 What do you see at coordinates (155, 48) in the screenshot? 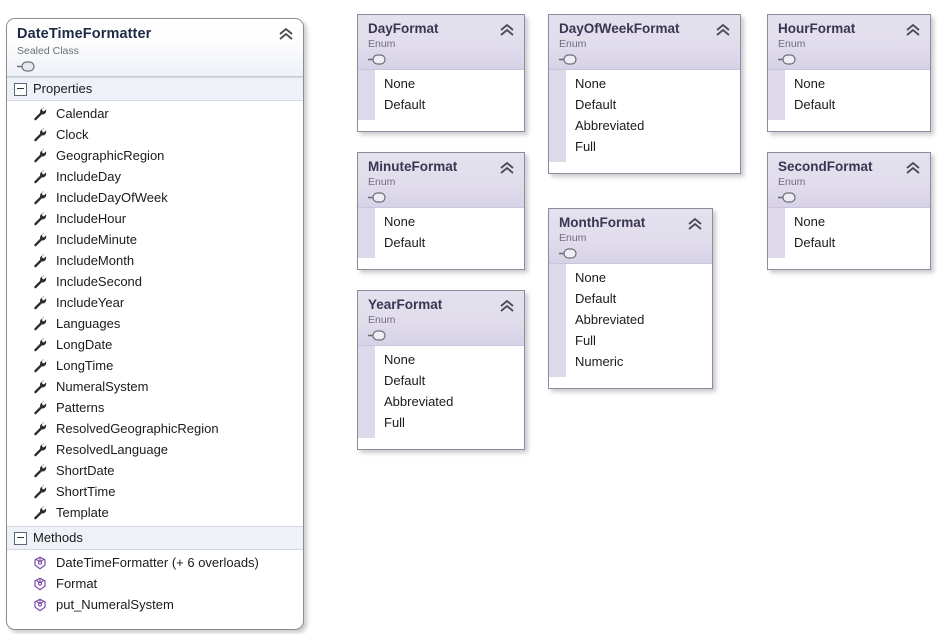
I see `class-header: DateTimeFormatter Sealed Class` at bounding box center [155, 48].